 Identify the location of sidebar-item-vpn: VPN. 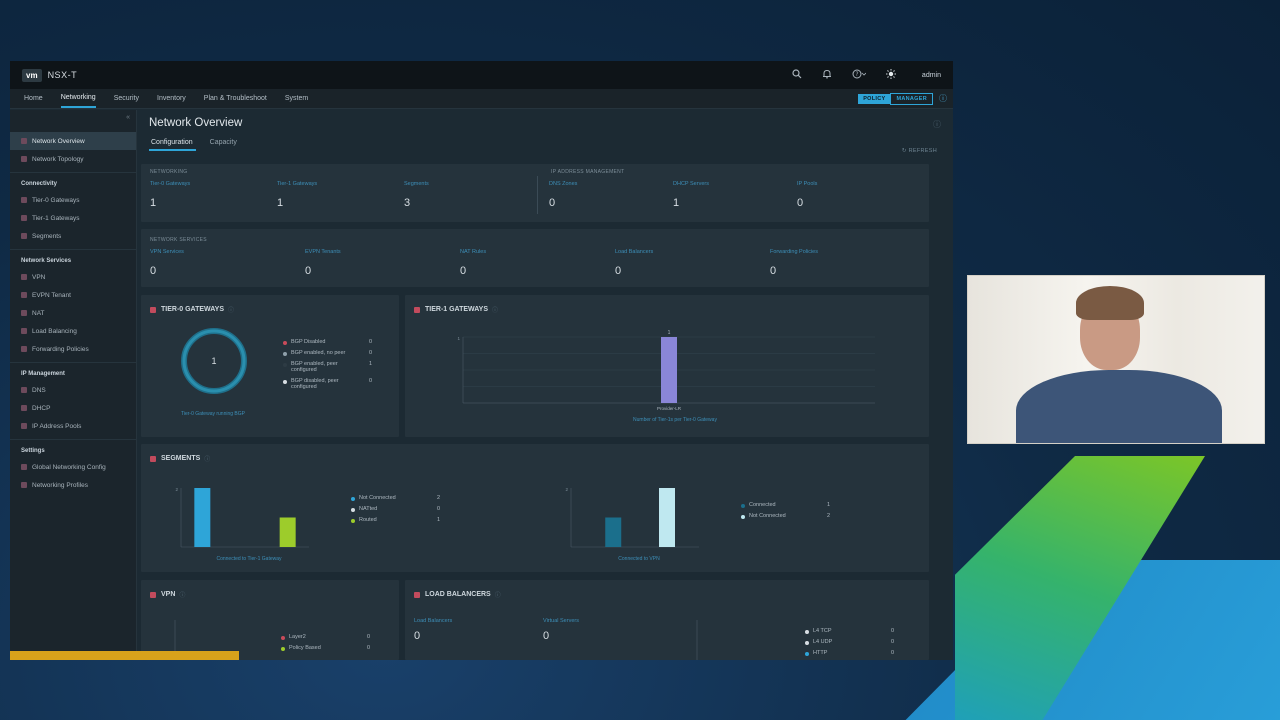
(73, 277).